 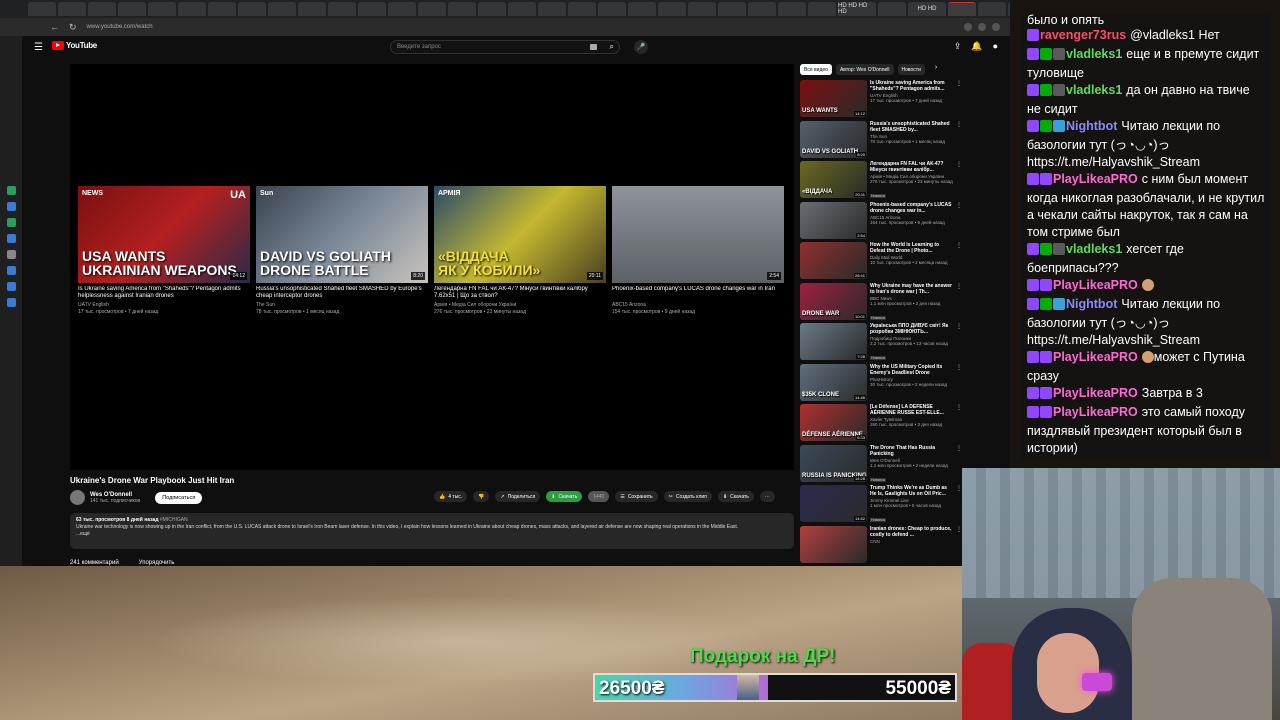 What do you see at coordinates (74, 45) in the screenshot?
I see `youtube-logo: YouTube` at bounding box center [74, 45].